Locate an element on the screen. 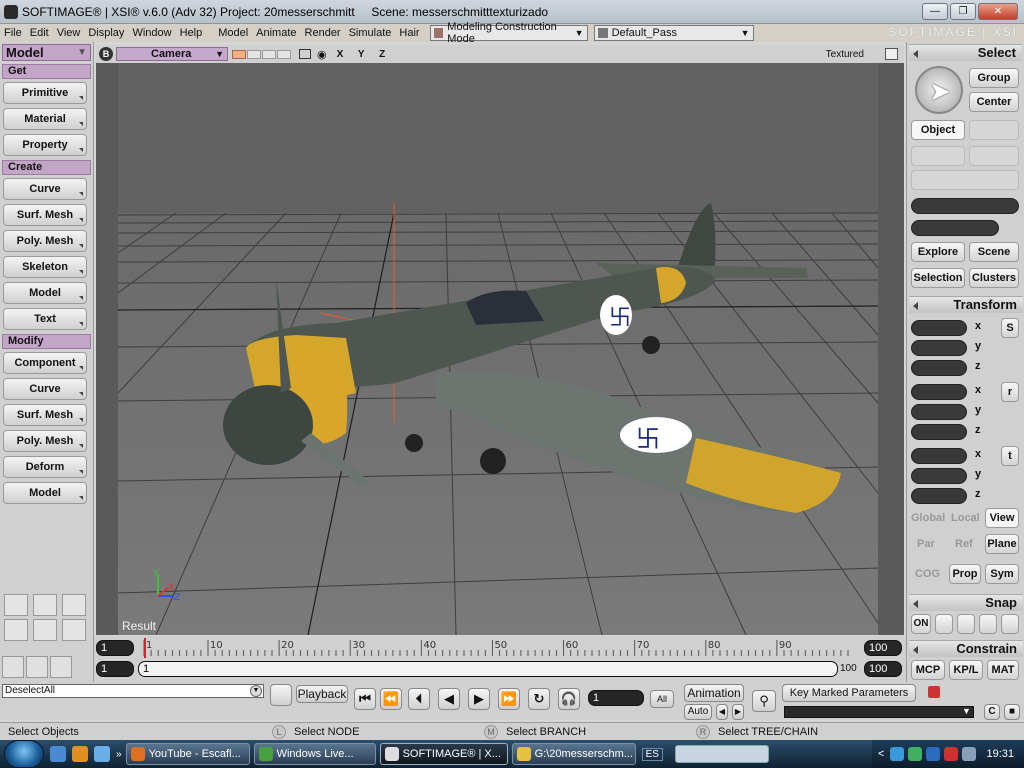 The width and height of the screenshot is (1024, 768). timeline-start-field: 1 is located at coordinates (115, 648).